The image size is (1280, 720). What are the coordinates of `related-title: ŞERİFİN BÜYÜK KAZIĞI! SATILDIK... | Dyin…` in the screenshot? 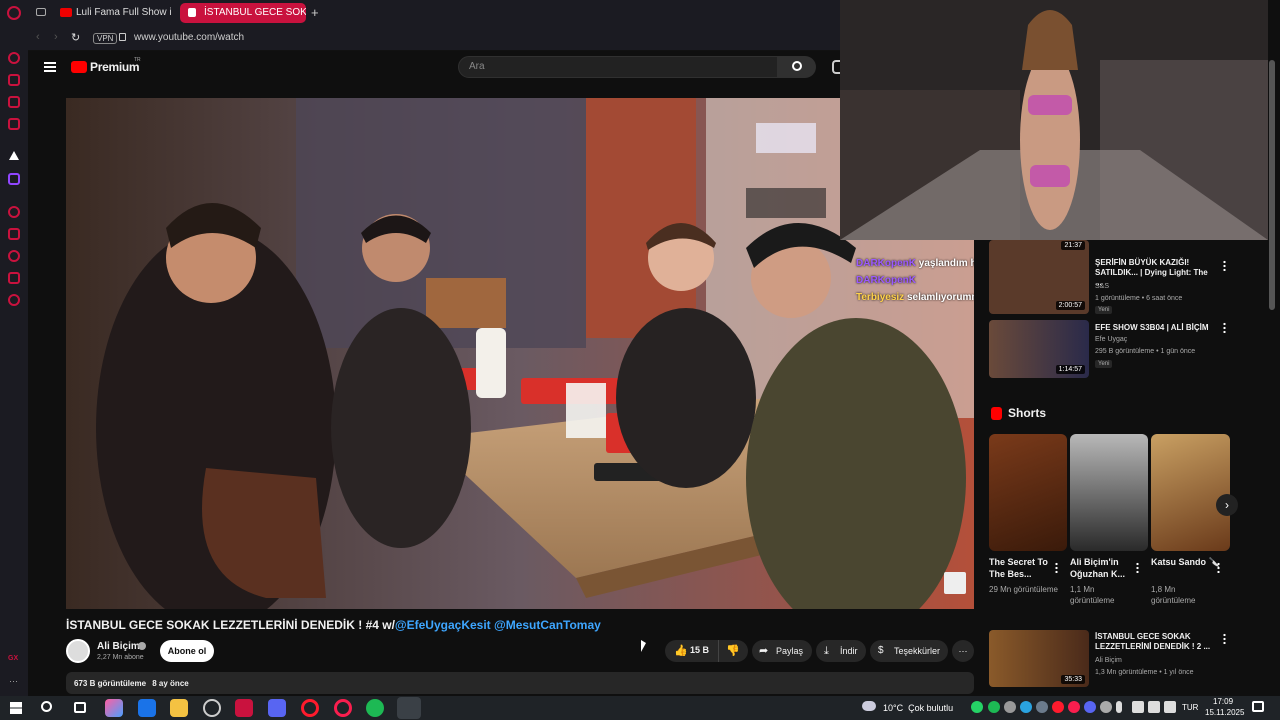 It's located at (1155, 273).